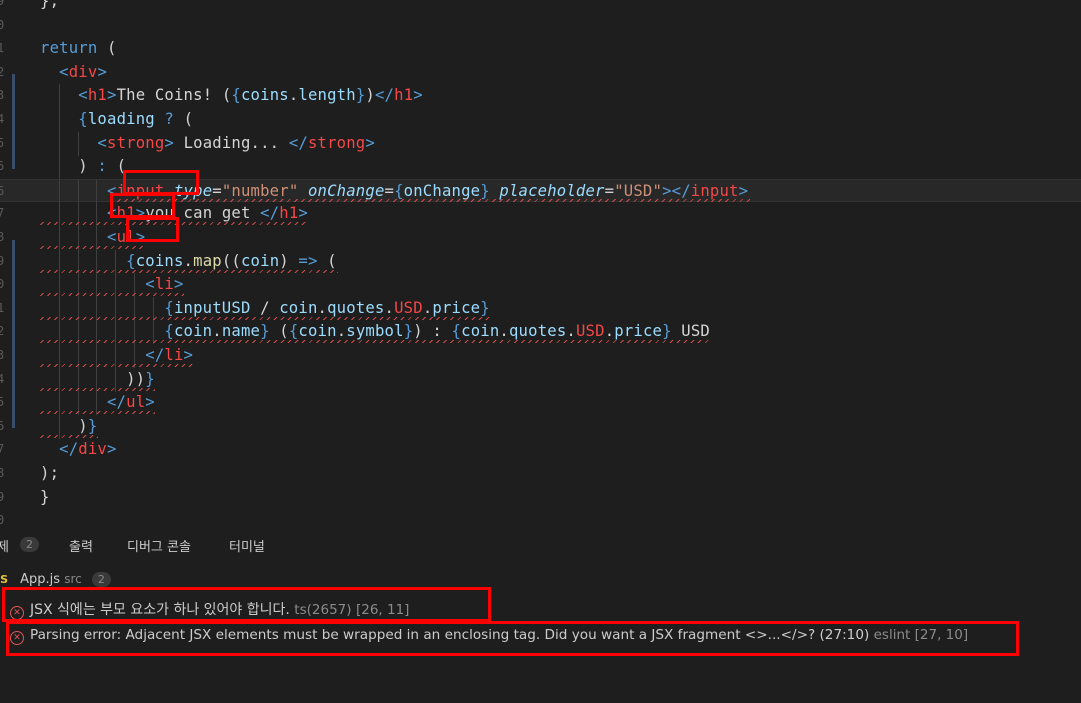  Describe the element at coordinates (116, 119) in the screenshot. I see `code-text: {loading ? (` at that location.